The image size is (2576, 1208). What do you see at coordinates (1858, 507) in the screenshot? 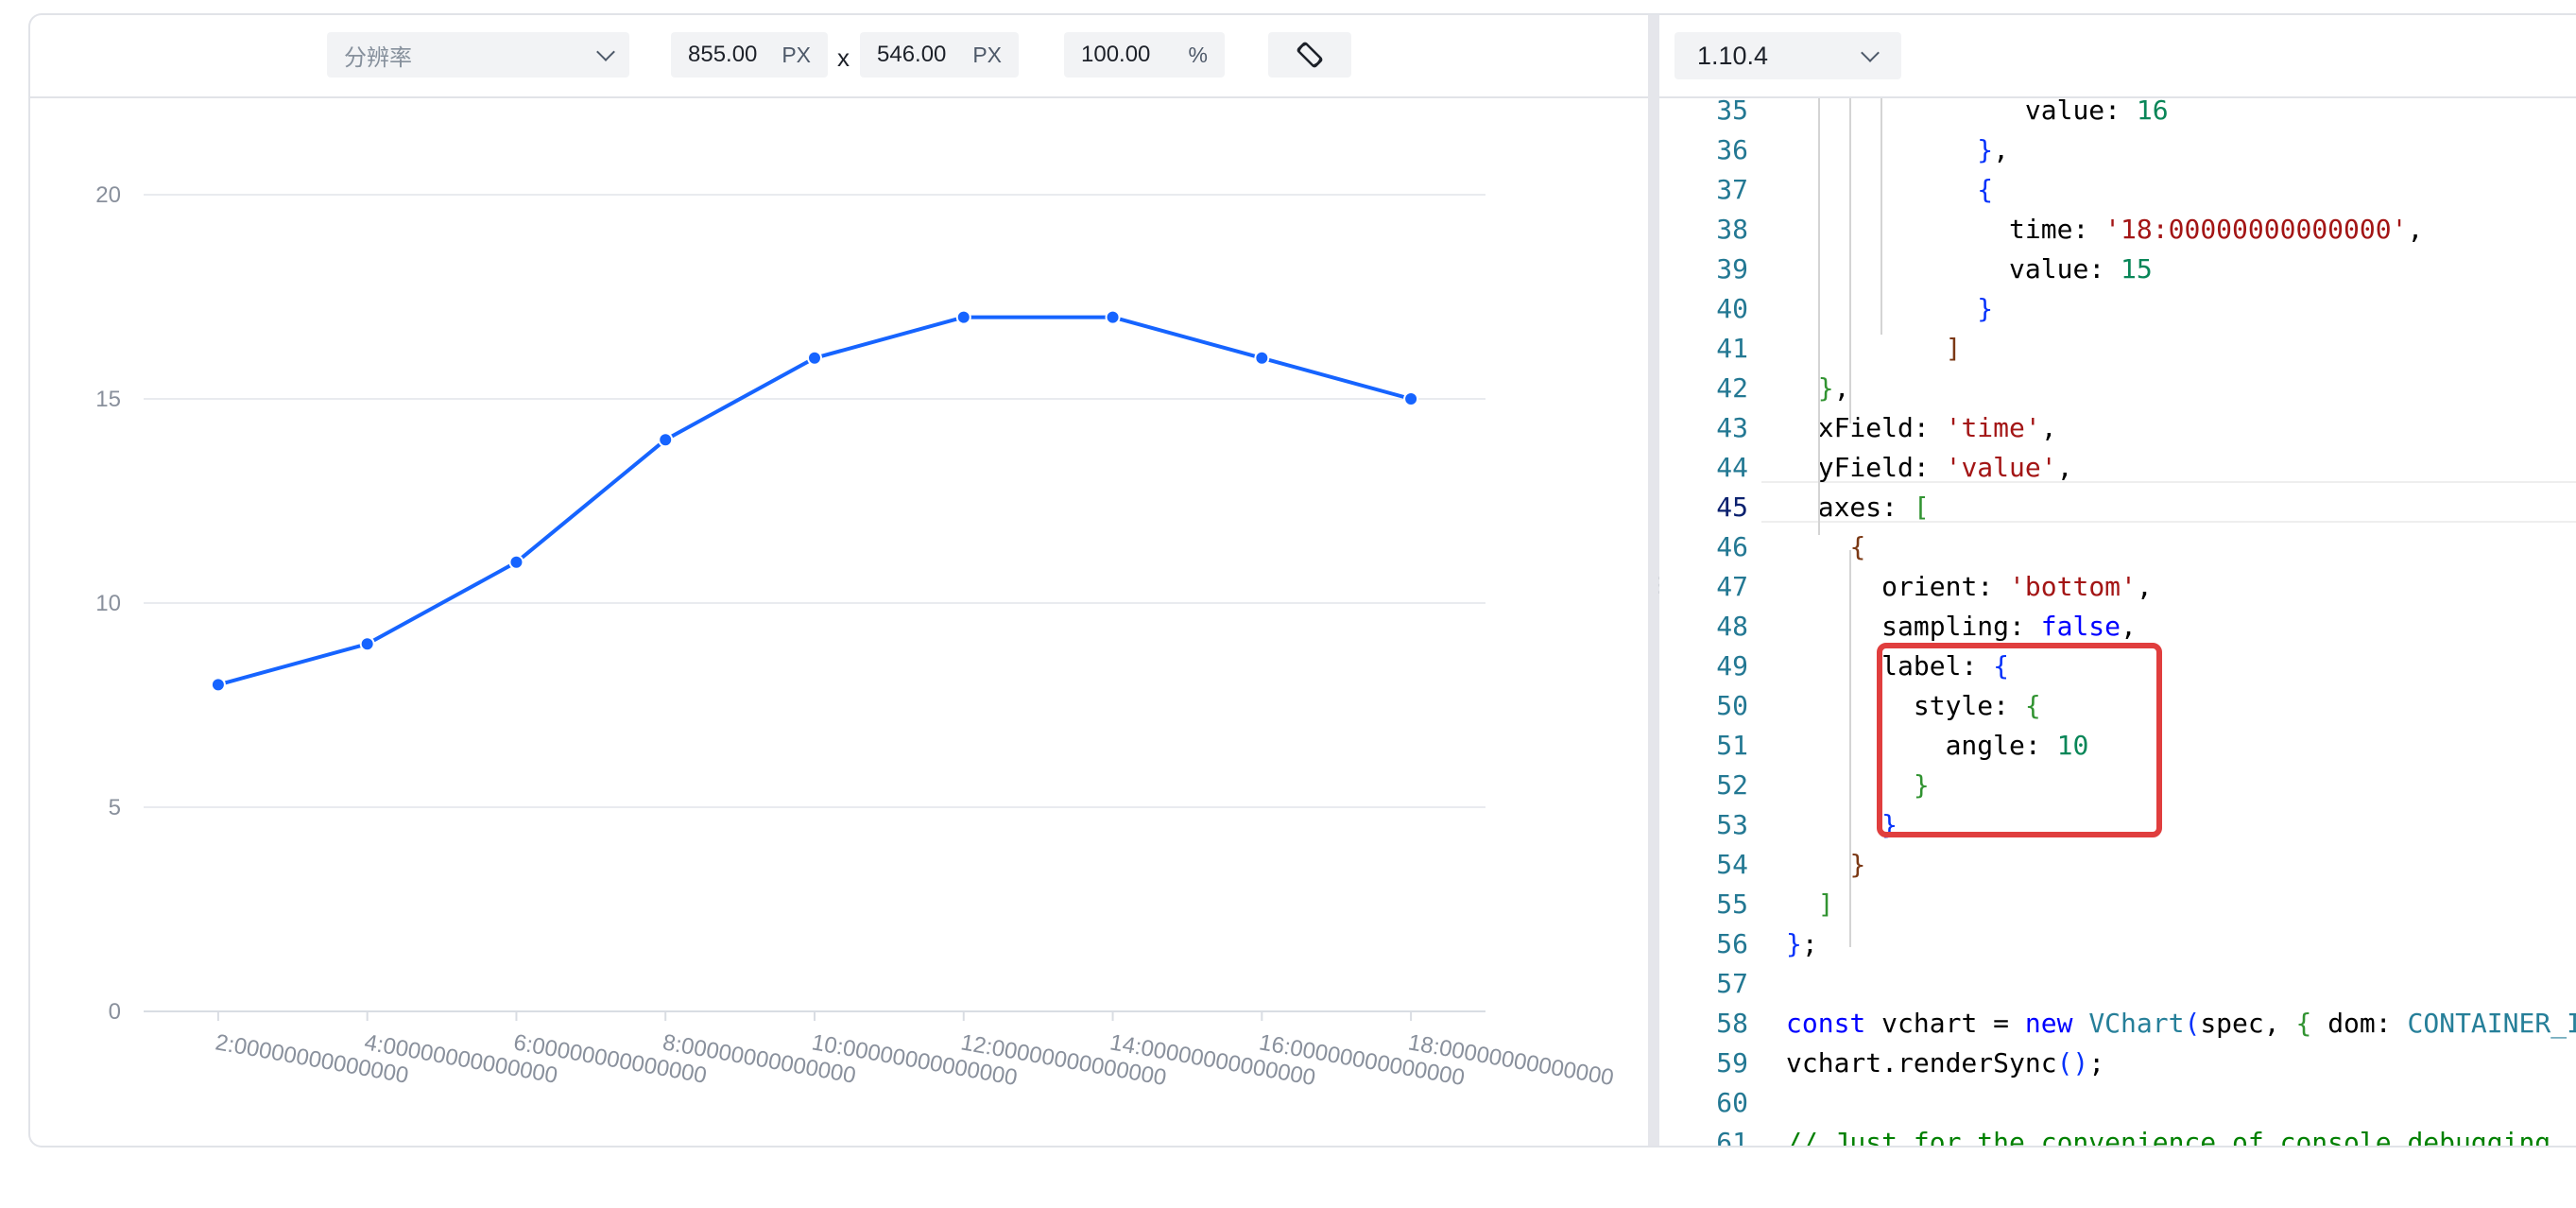
I see `line-source: axes: [` at bounding box center [1858, 507].